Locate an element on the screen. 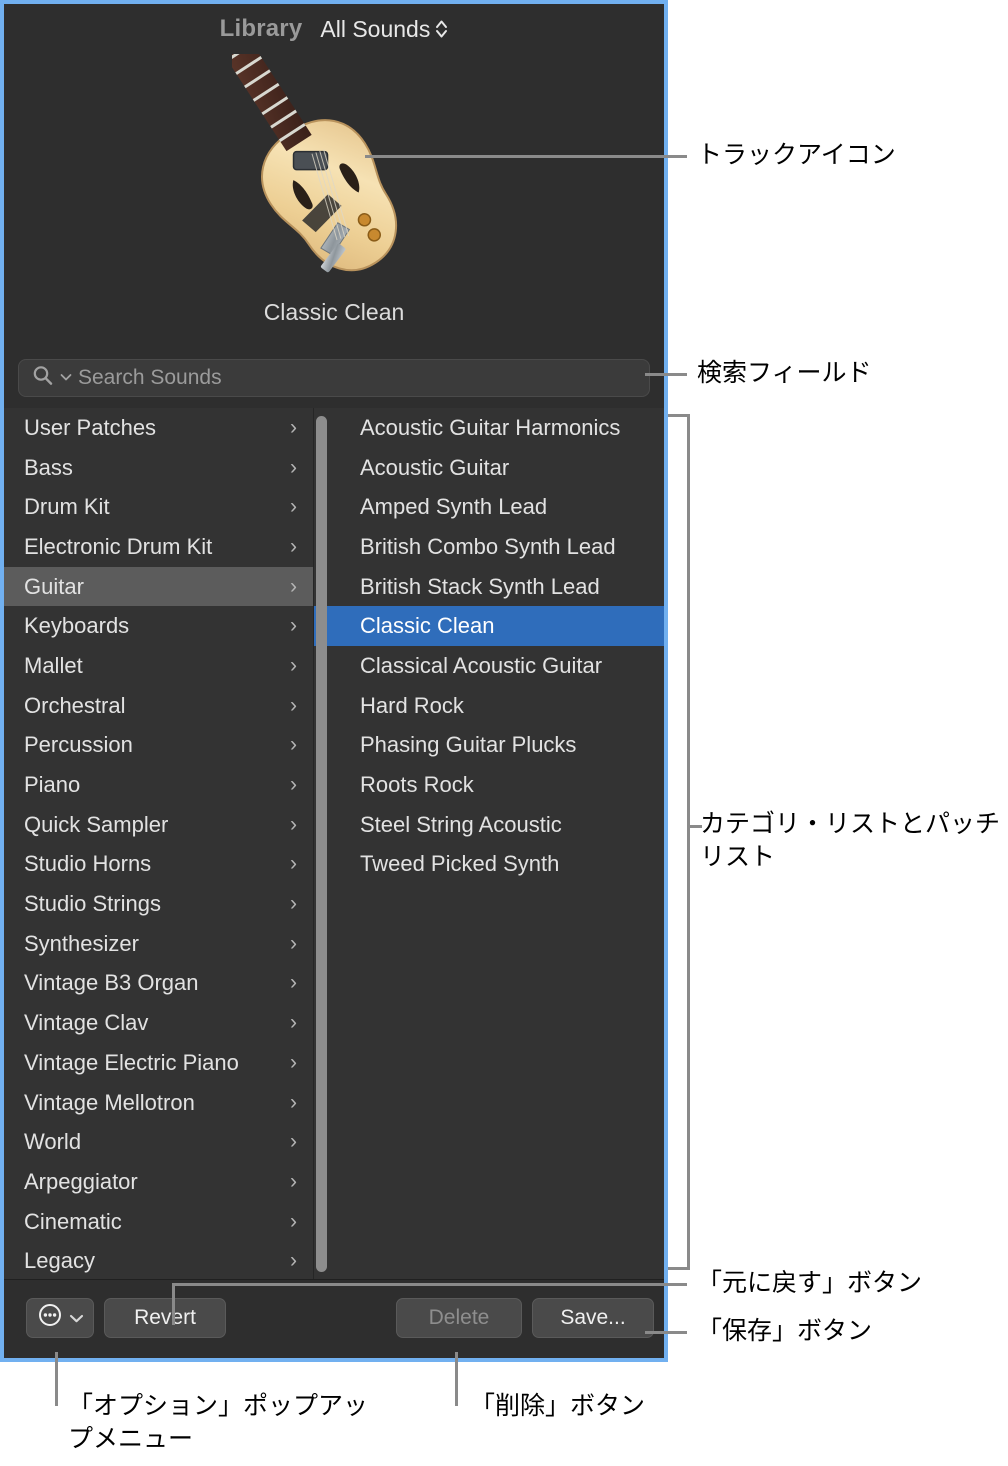 The height and width of the screenshot is (1466, 1008). category-list-item: Studio Horns › is located at coordinates (158, 865).